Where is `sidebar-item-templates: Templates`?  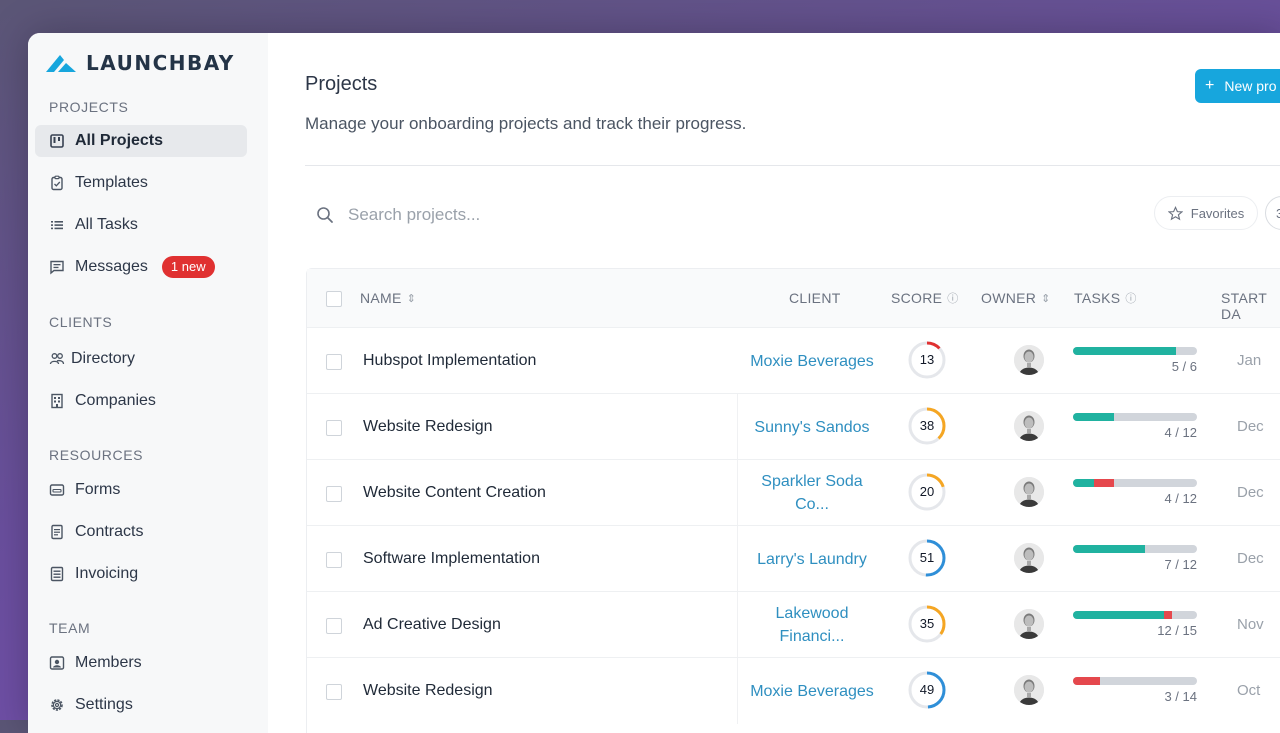
sidebar-item-templates: Templates is located at coordinates (141, 183).